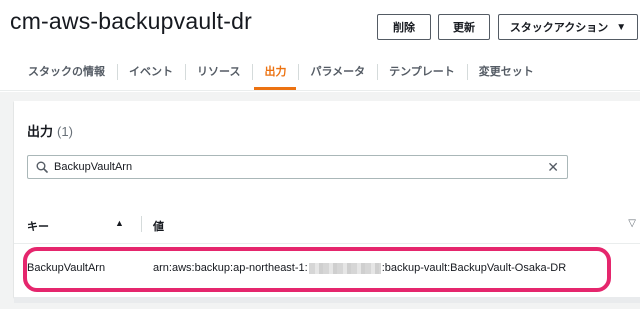 The height and width of the screenshot is (309, 640). Describe the element at coordinates (66, 72) in the screenshot. I see `tab-label: スタックの情報` at that location.